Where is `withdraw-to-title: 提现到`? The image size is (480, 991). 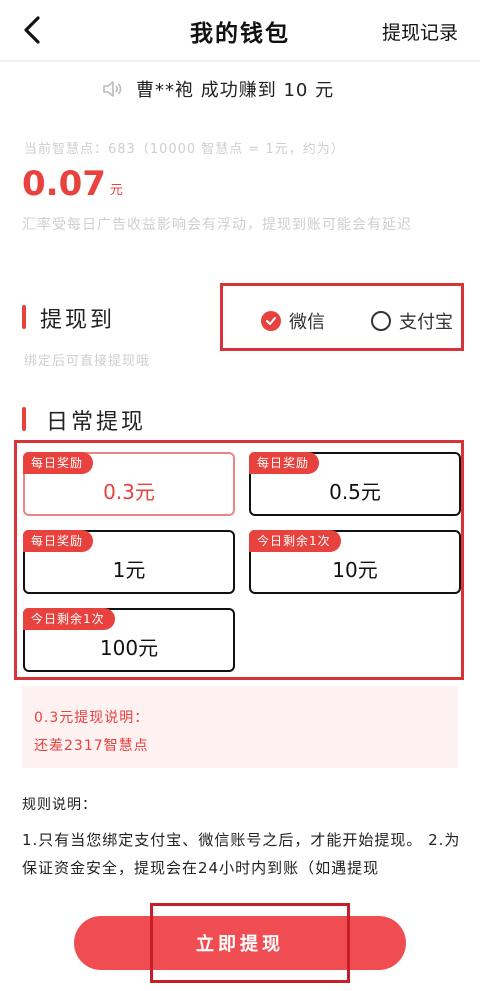
withdraw-to-title: 提现到 is located at coordinates (78, 320).